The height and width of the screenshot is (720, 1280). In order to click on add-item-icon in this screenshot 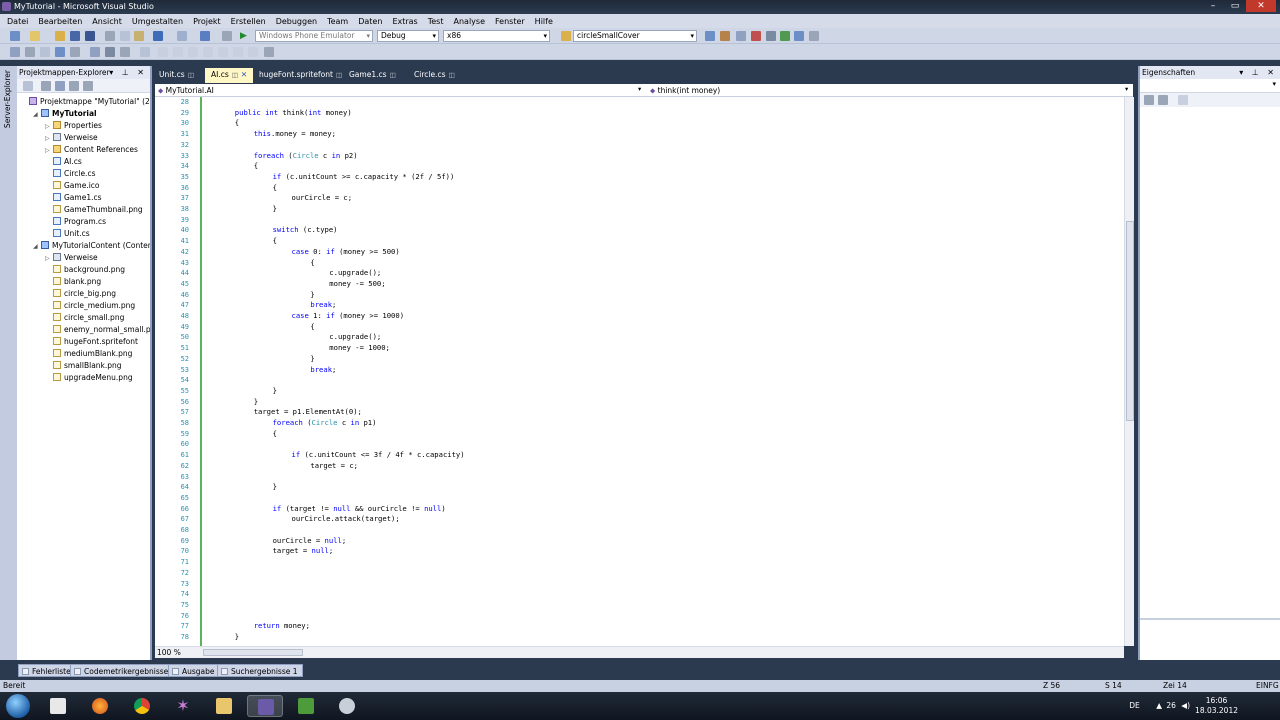, I will do `click(35, 36)`.